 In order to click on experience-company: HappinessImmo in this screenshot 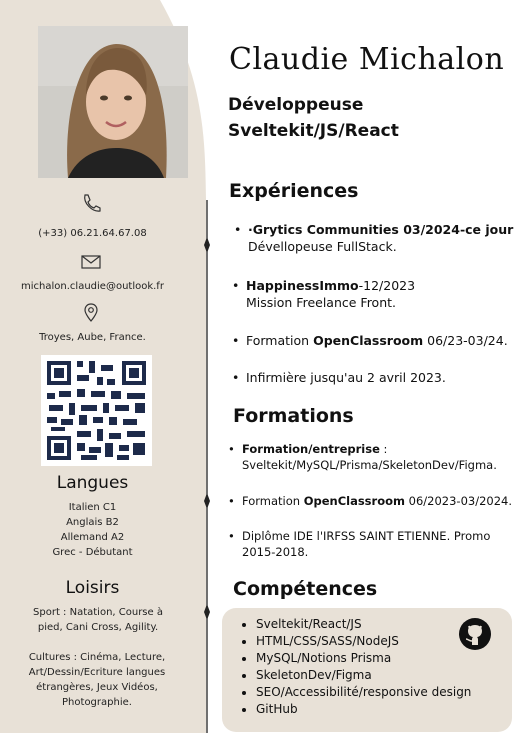, I will do `click(302, 285)`.